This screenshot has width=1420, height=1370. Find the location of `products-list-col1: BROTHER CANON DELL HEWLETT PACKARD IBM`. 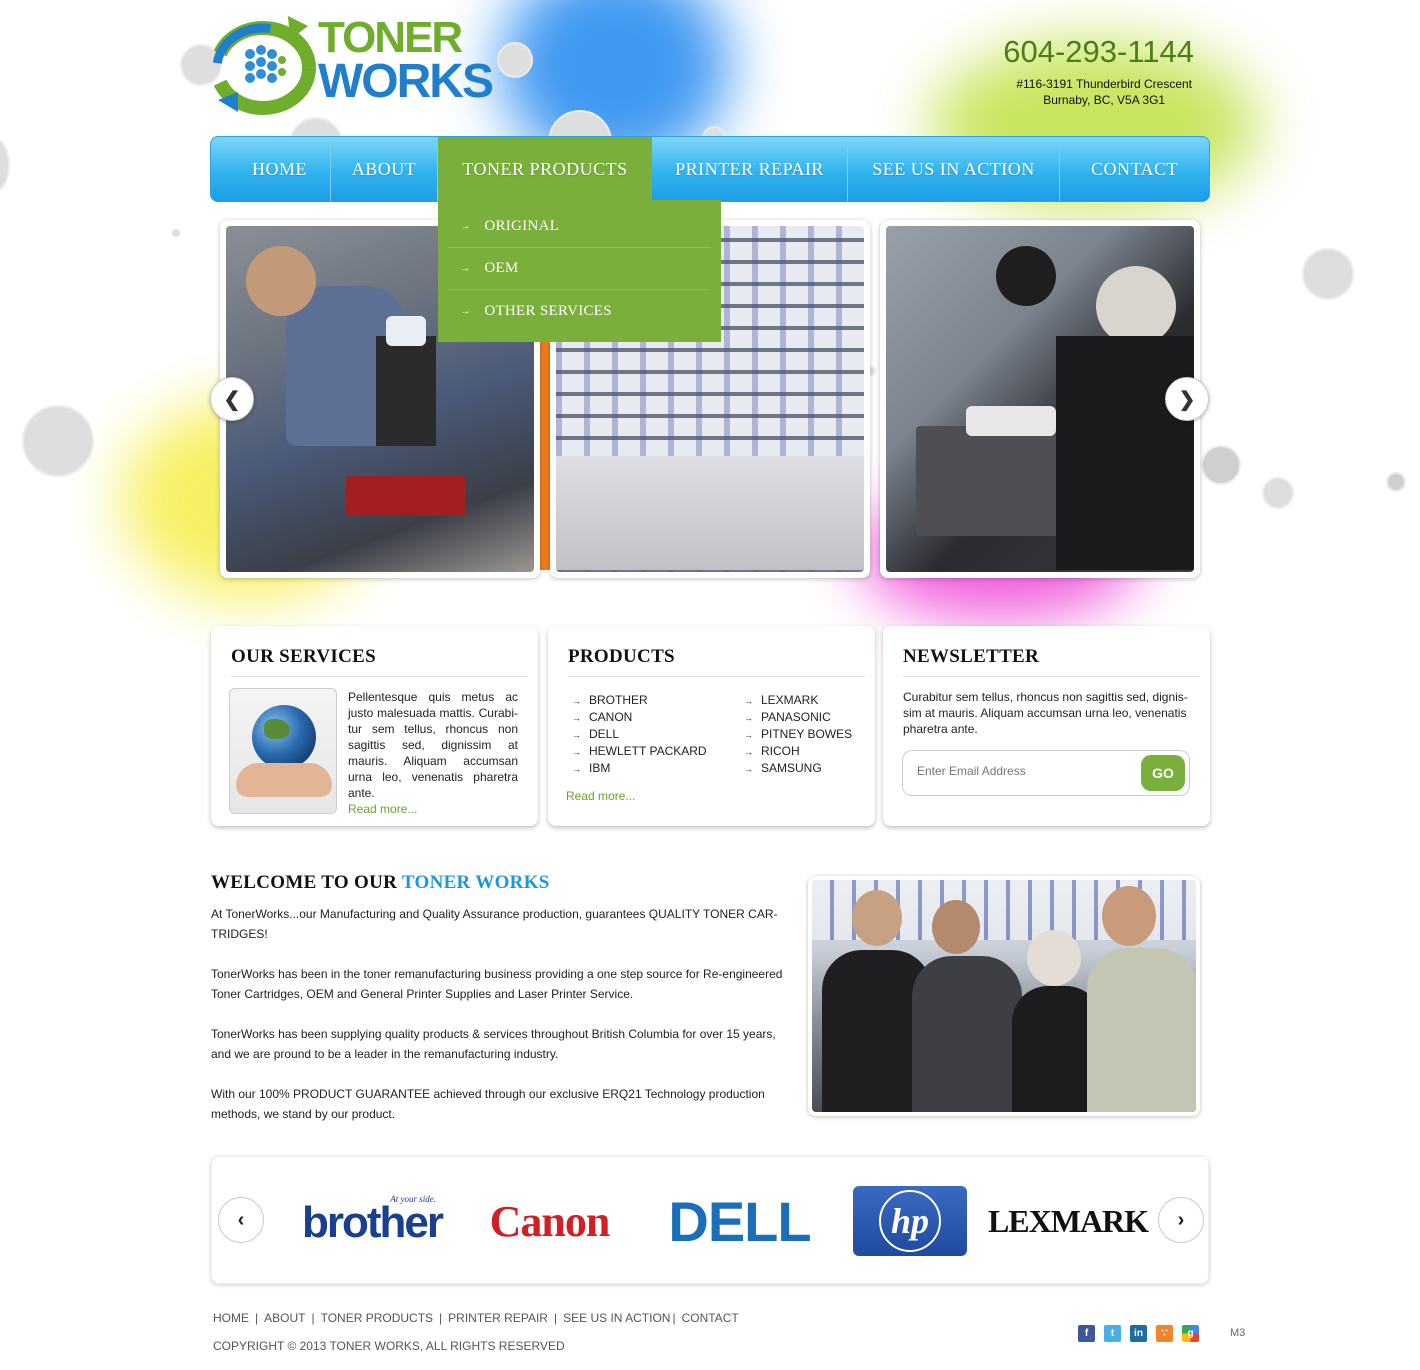

products-list-col1: BROTHER CANON DELL HEWLETT PACKARD IBM is located at coordinates (639, 734).